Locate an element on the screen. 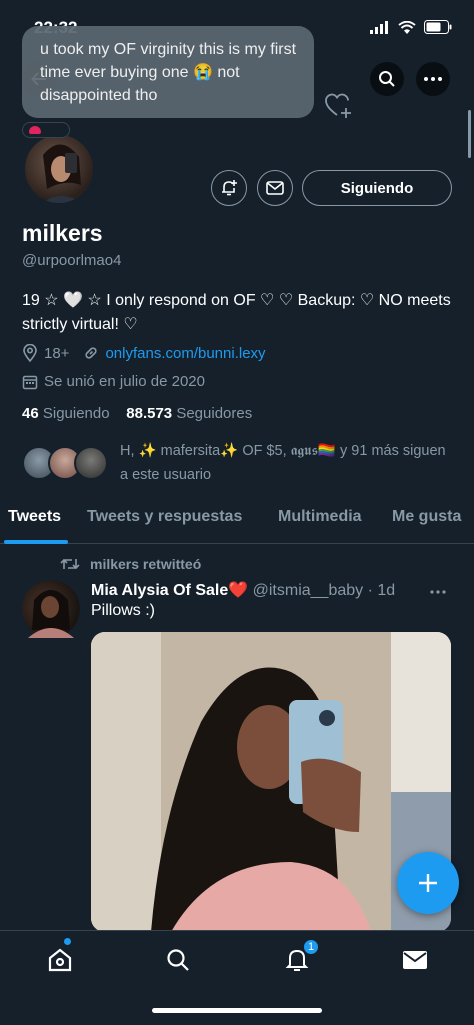  follow-counts: 46 Siguiendo 88.573 Seguidores is located at coordinates (137, 413).